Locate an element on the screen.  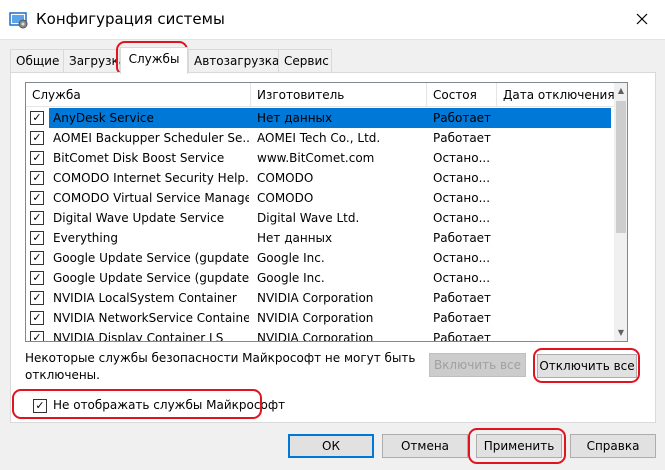
column-header-manufacturer: Изготовитель is located at coordinates (339, 95).